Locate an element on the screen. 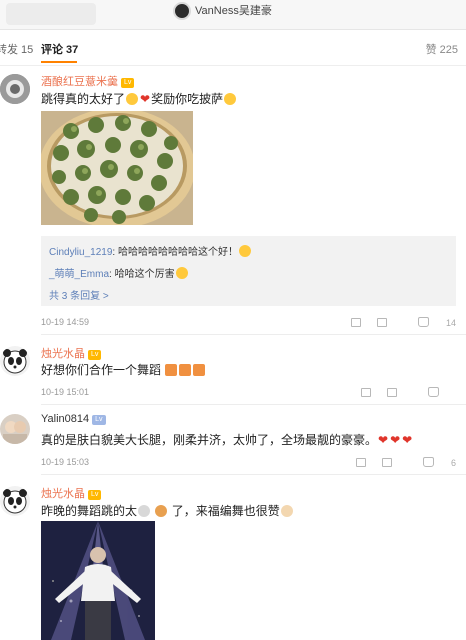 This screenshot has height=640, width=466. comment-text: 跳得真的太好了 ❤奖励你吃披萨 is located at coordinates (139, 98).